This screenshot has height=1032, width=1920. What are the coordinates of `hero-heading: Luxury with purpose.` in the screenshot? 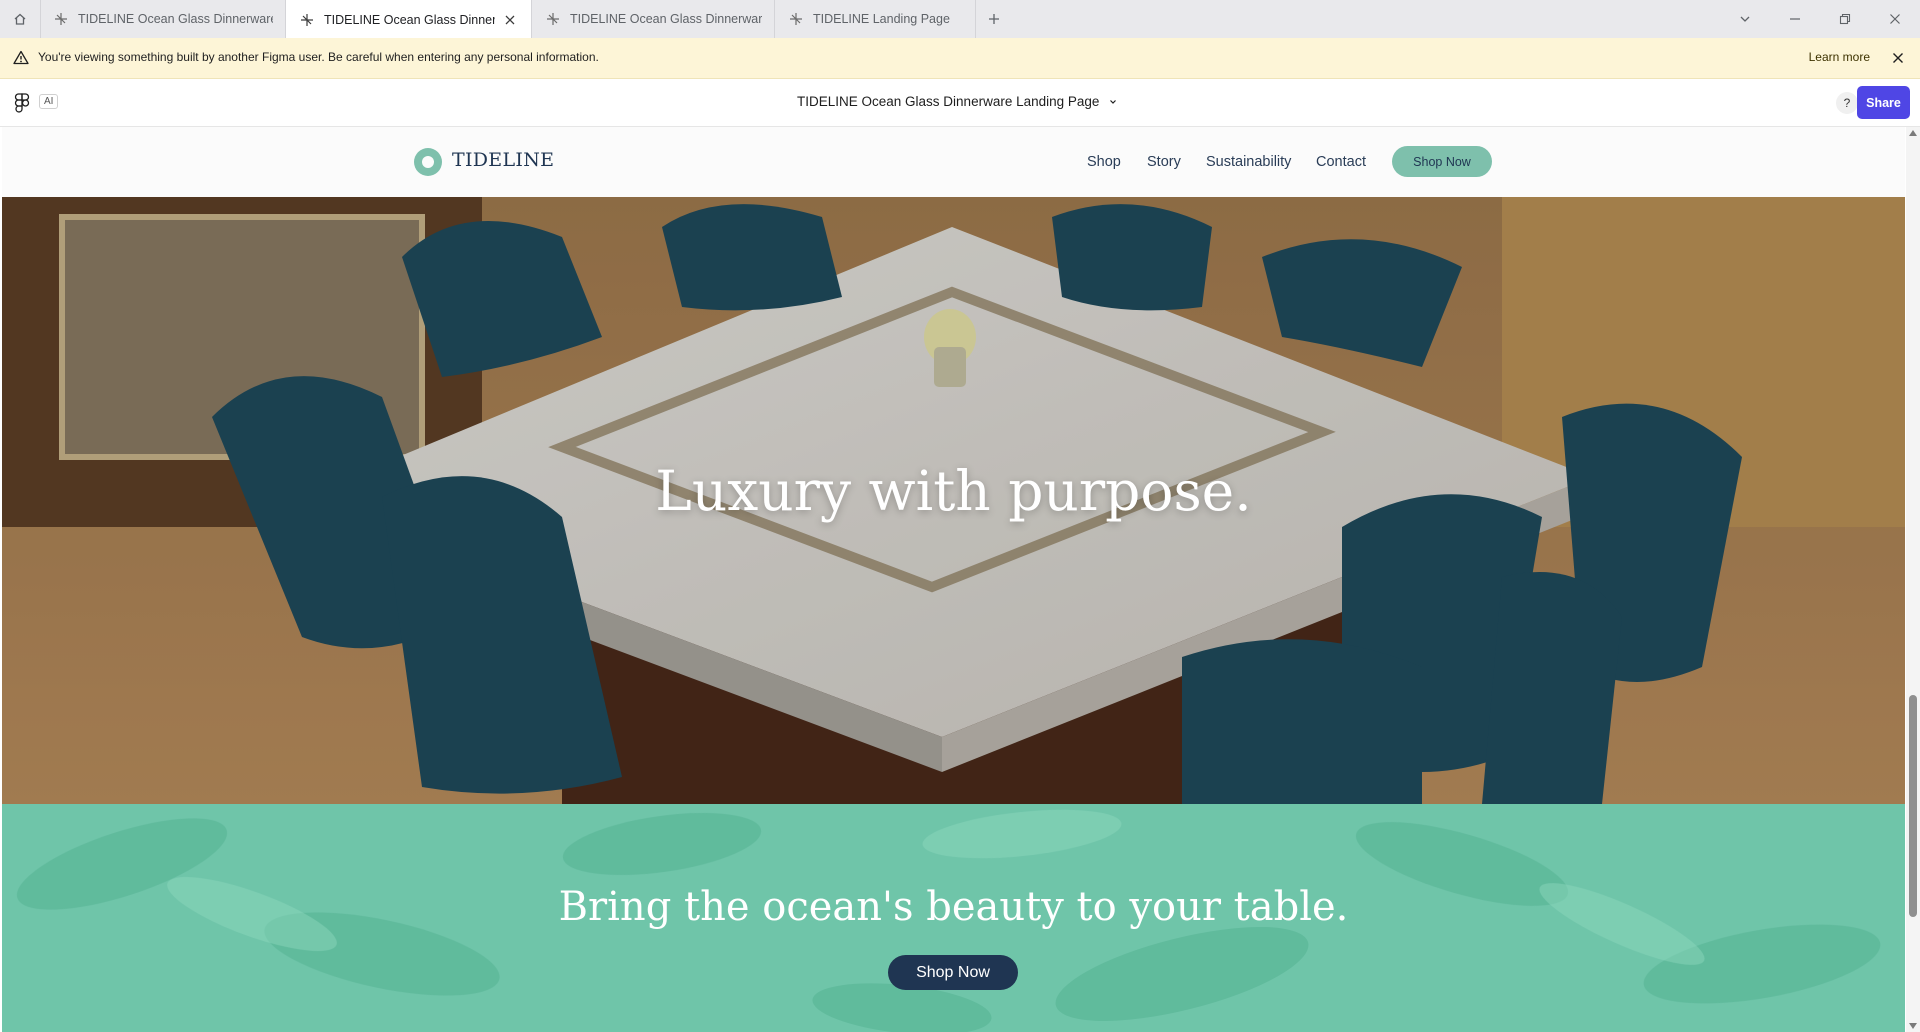 It's located at (953, 491).